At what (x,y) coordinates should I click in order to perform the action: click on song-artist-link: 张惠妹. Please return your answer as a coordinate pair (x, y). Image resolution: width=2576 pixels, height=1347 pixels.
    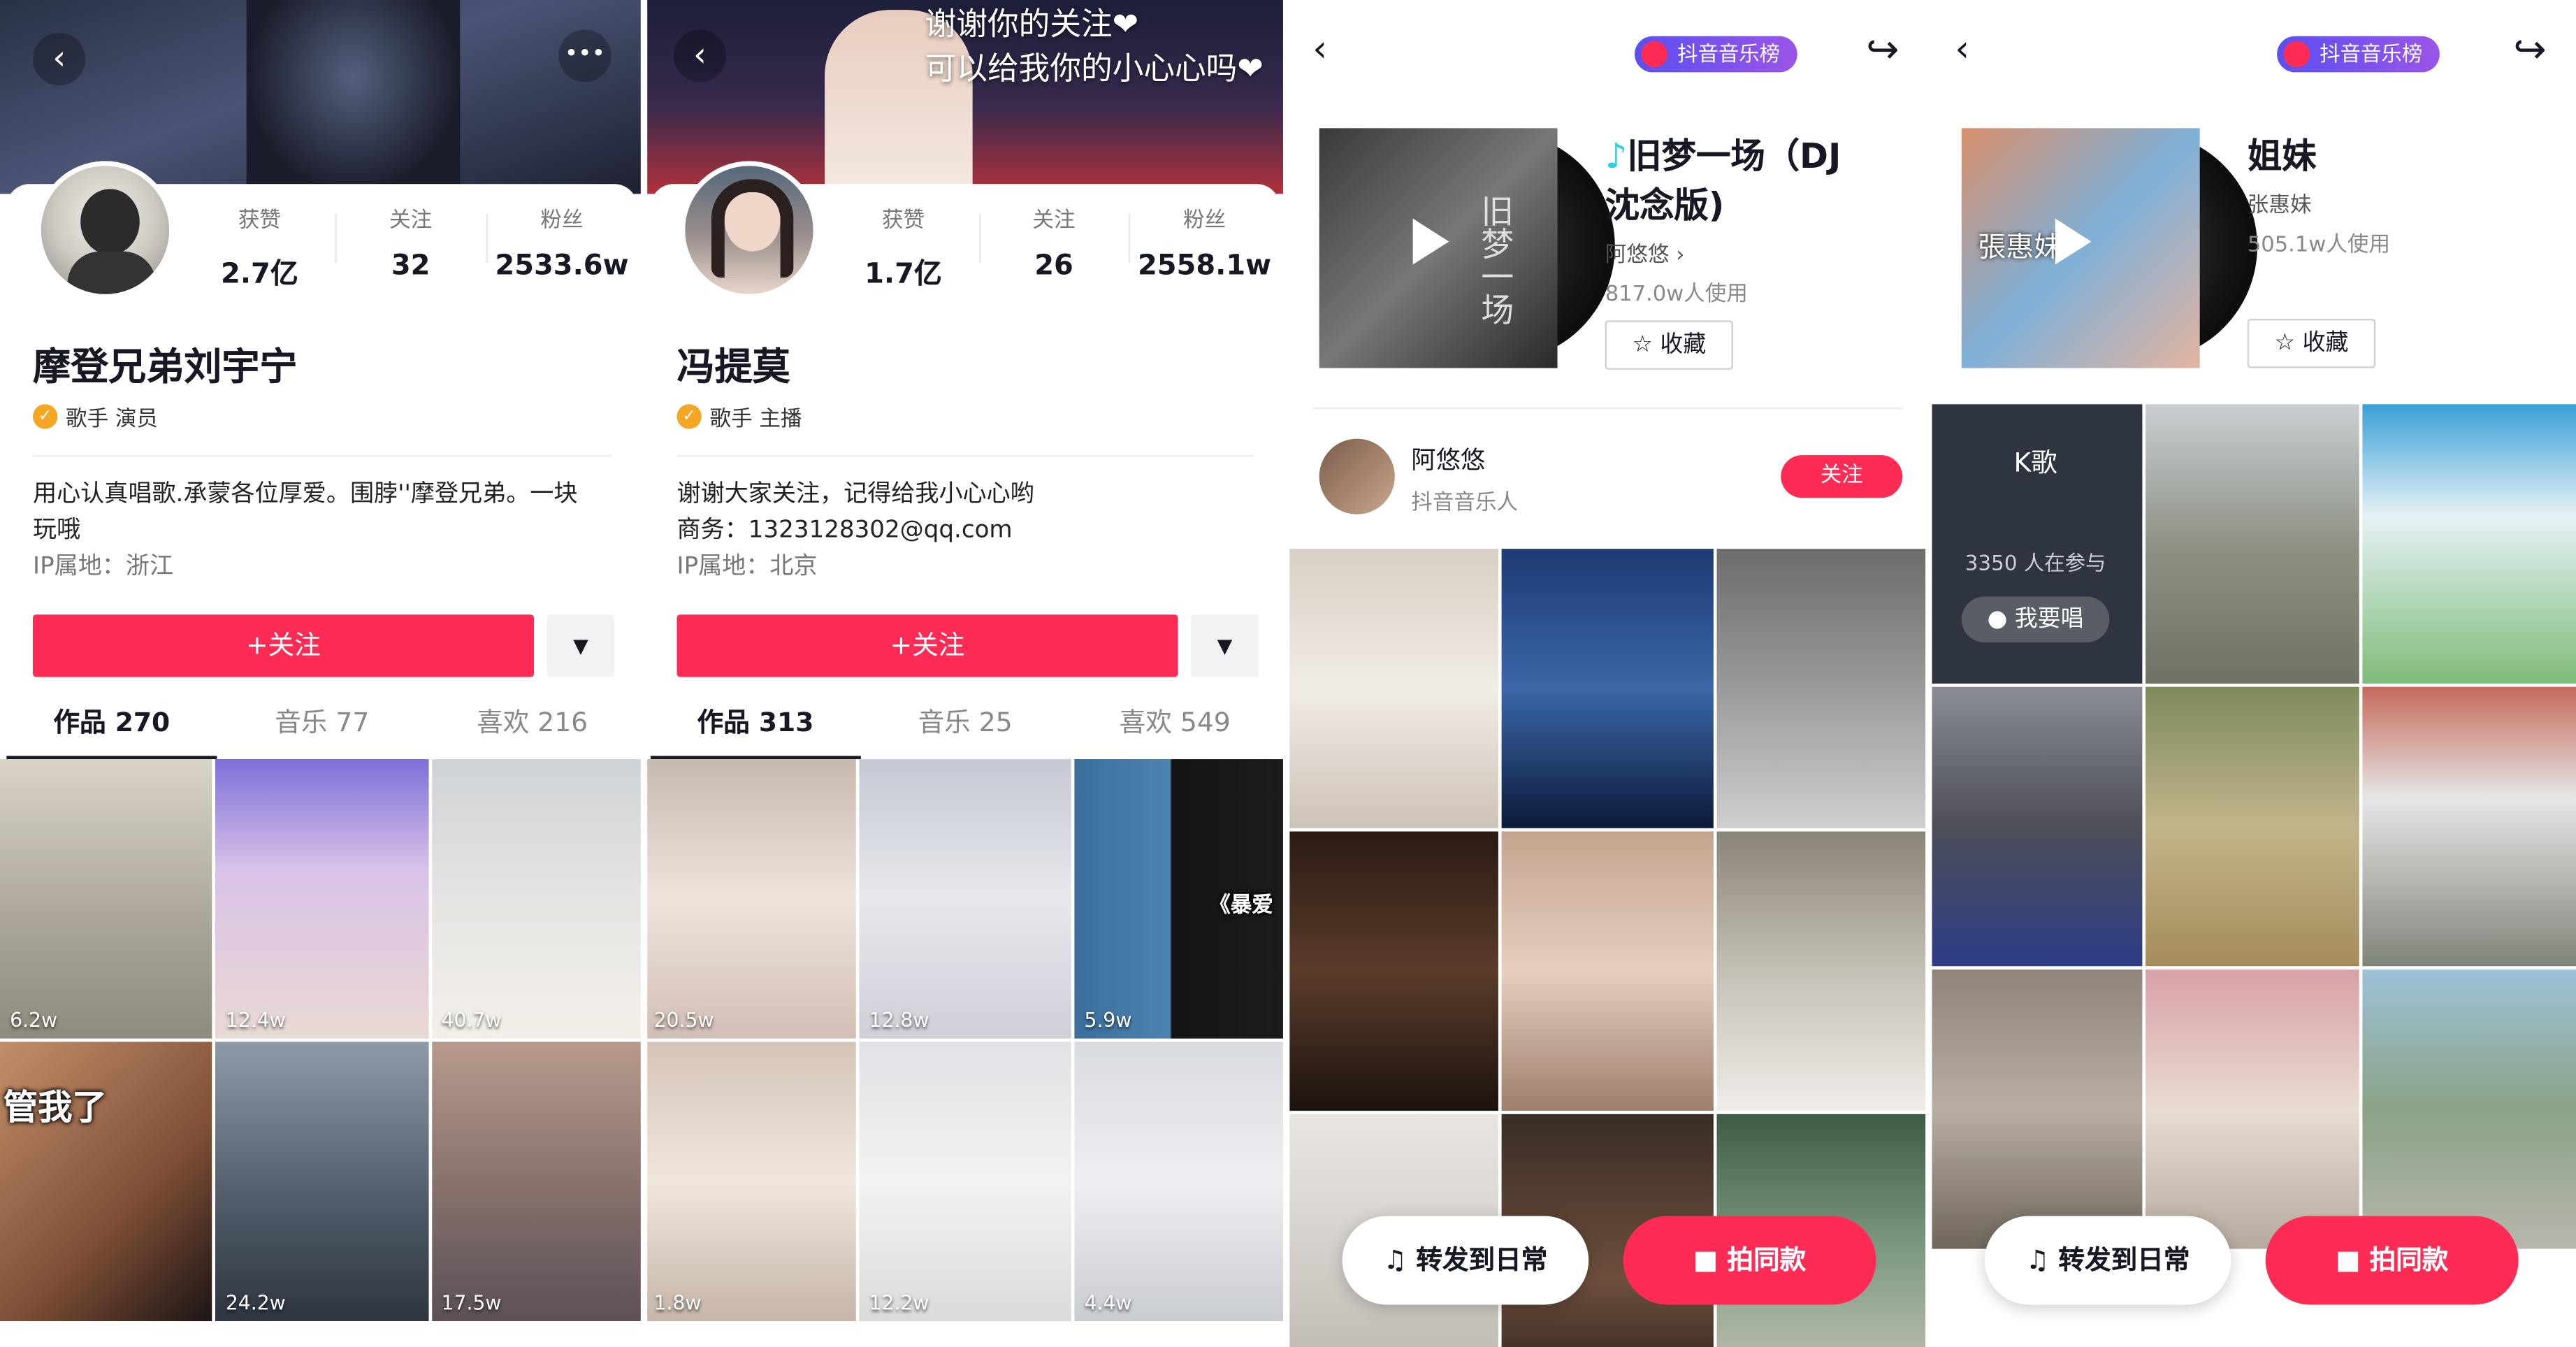
    Looking at the image, I should click on (2280, 202).